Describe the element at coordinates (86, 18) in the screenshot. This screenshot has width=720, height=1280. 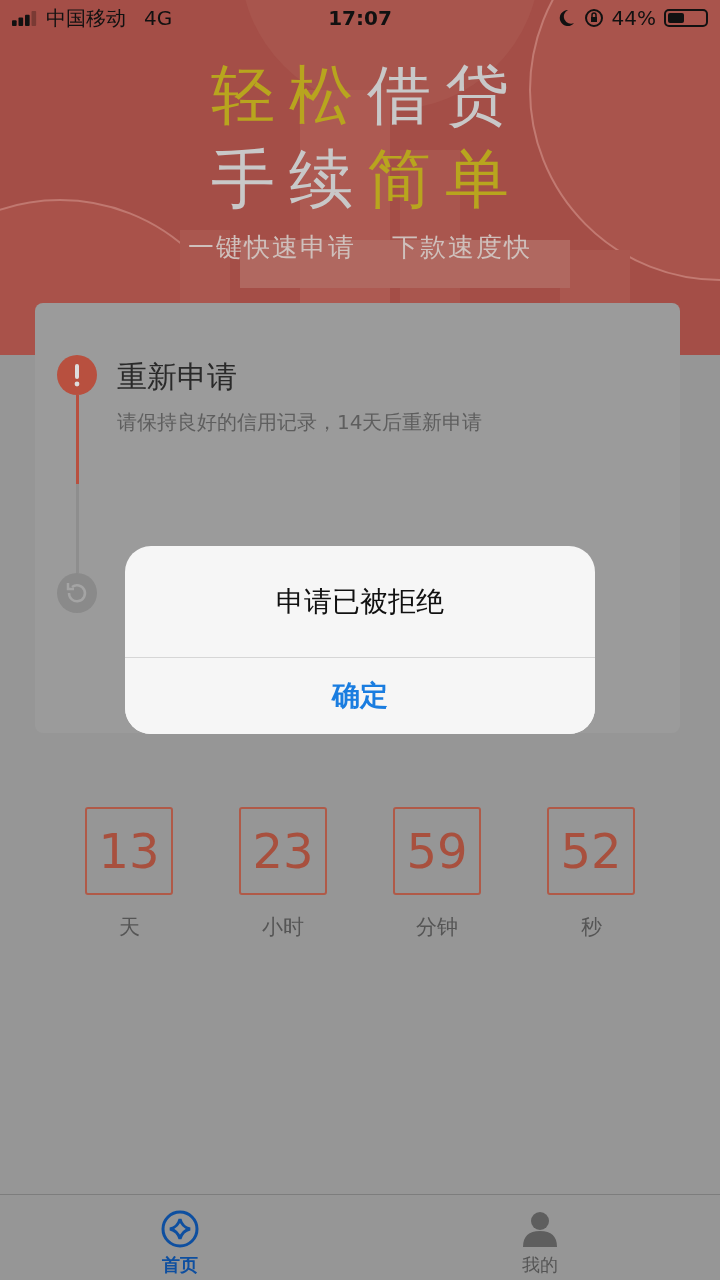
I see `carrier-name: 中国移动` at that location.